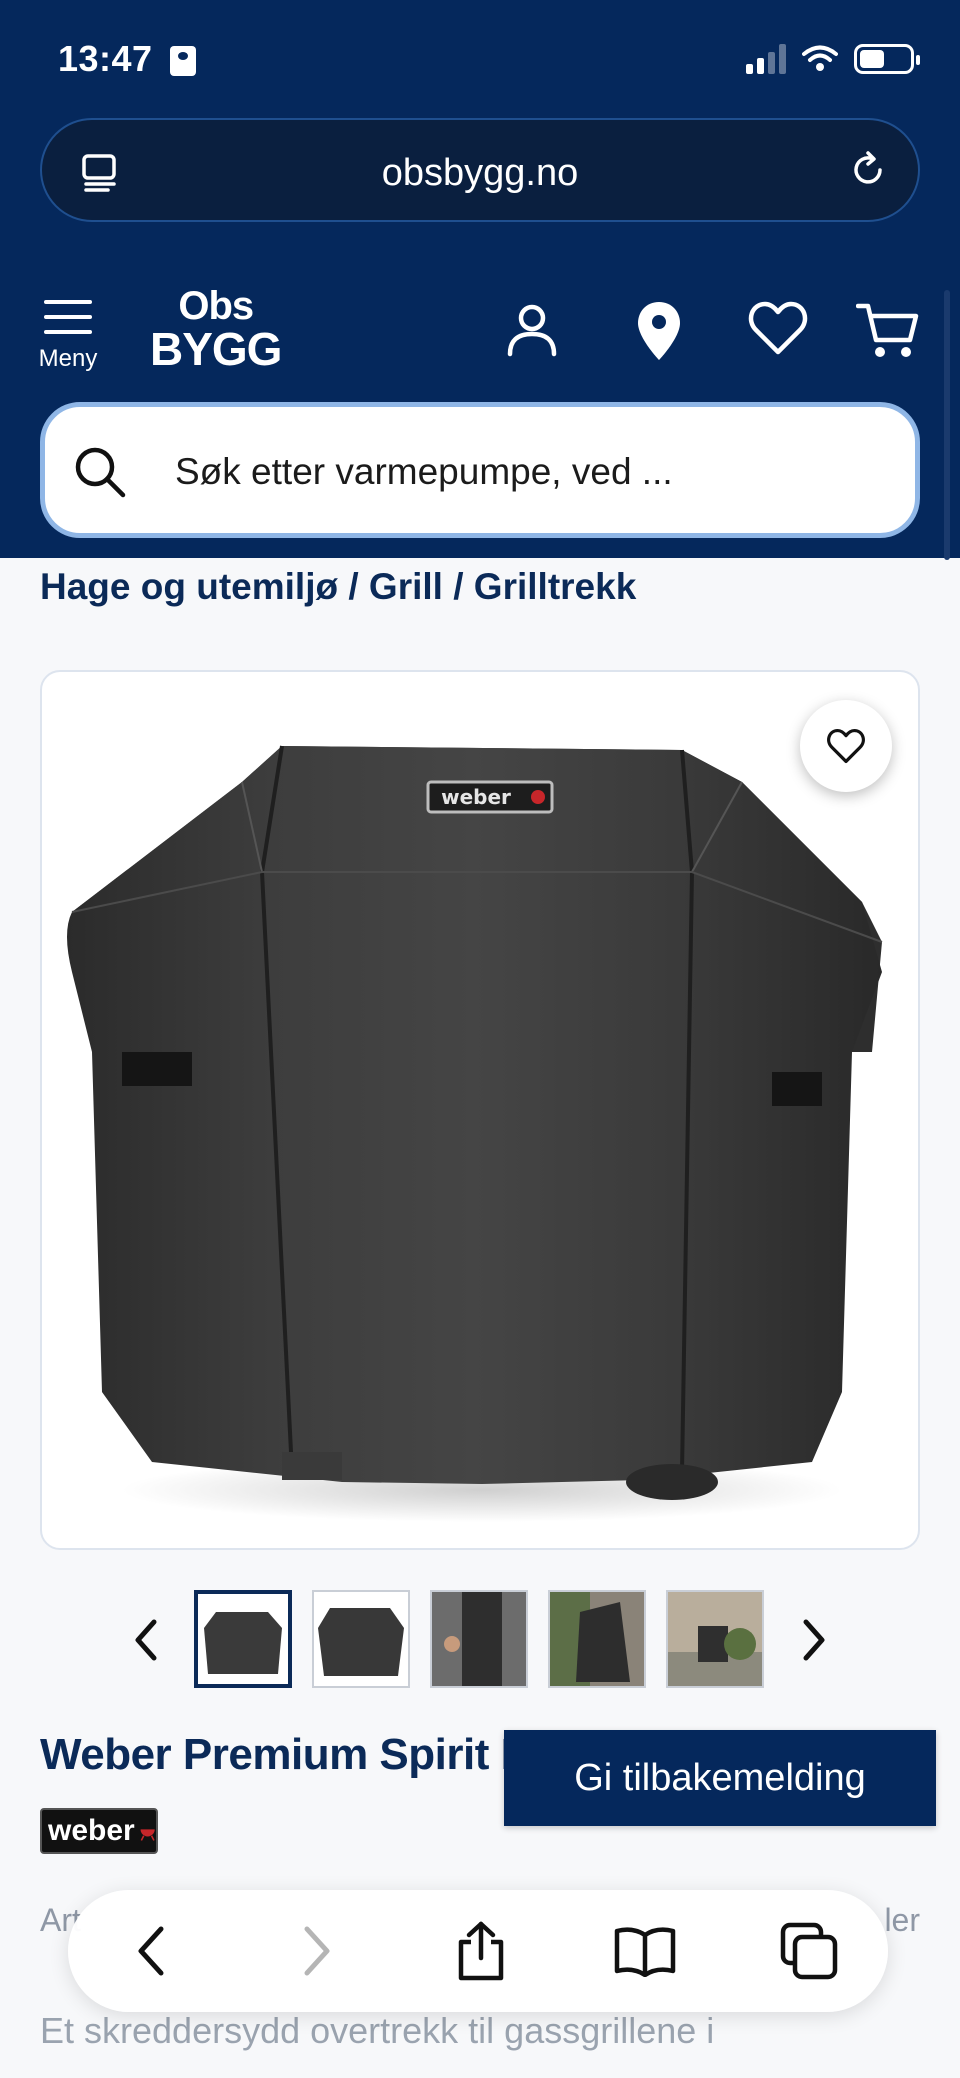 This screenshot has width=960, height=2078. Describe the element at coordinates (216, 306) in the screenshot. I see `logo-line1: Obs` at that location.